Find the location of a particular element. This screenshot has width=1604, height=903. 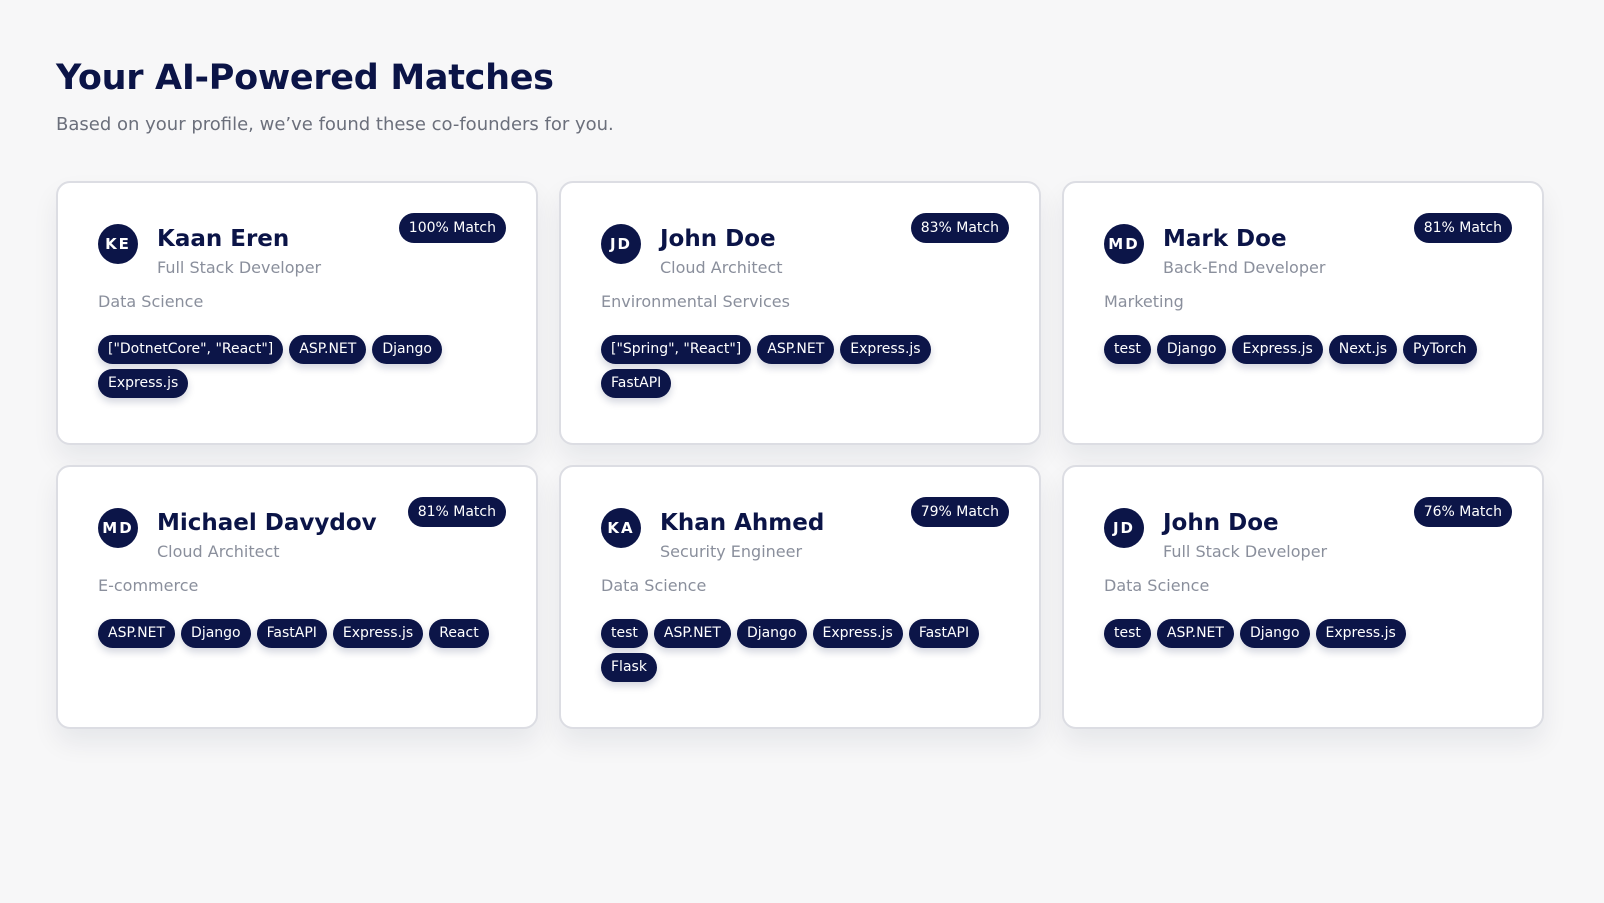

skill-tag-list: ASP.NET Django FastAPI Express.js React is located at coordinates (294, 633).